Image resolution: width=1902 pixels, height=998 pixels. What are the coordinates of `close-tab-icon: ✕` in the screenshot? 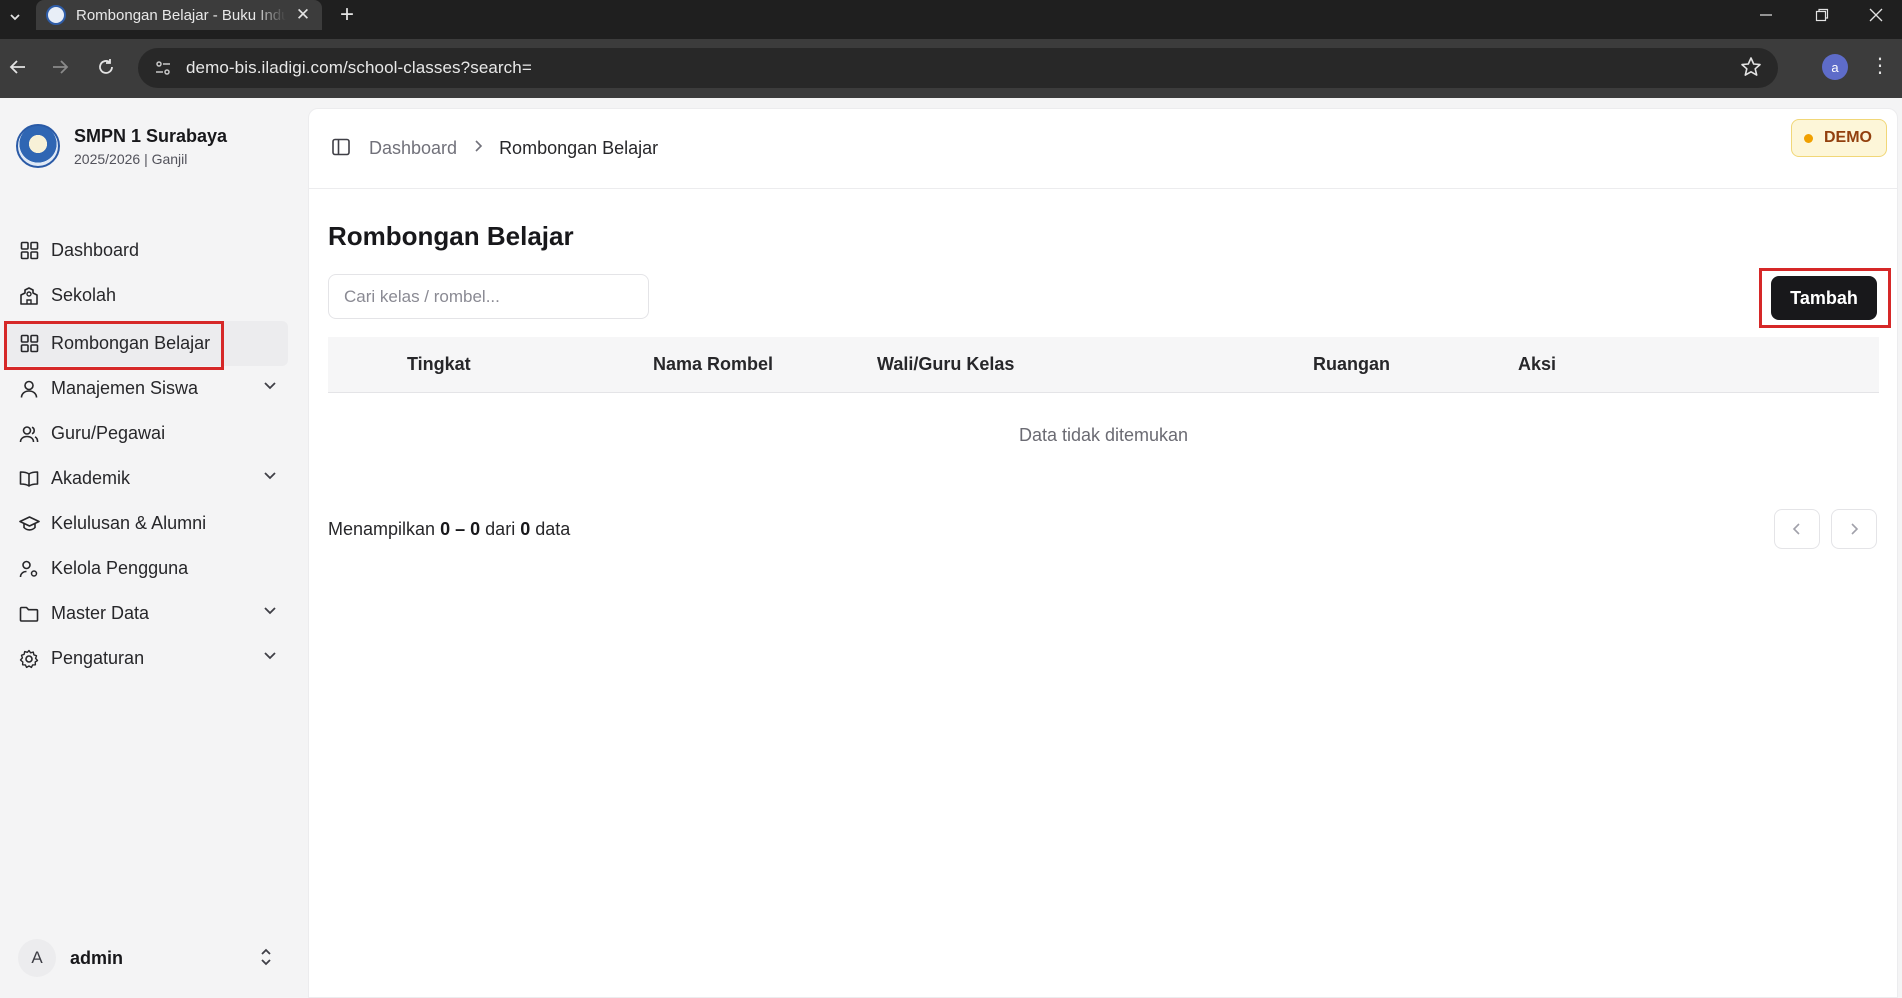 It's located at (303, 15).